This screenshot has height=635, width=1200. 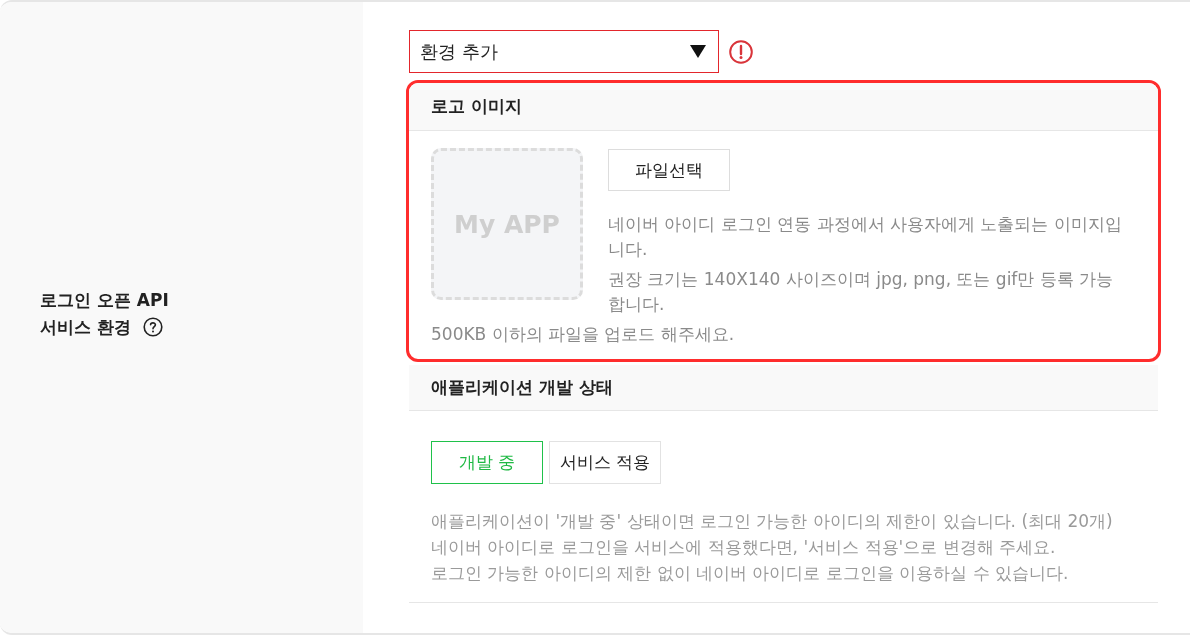 I want to click on setting-label: 로그인 오픈 API, so click(x=104, y=300).